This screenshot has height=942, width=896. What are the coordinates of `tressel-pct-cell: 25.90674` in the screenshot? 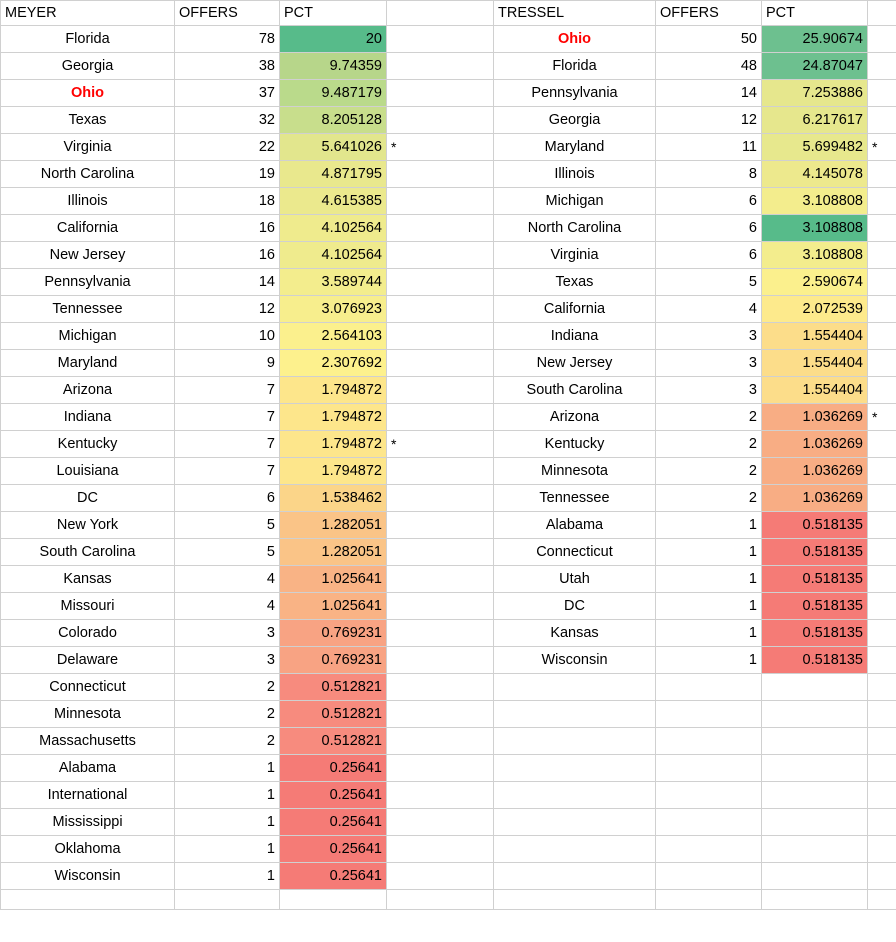 It's located at (814, 39).